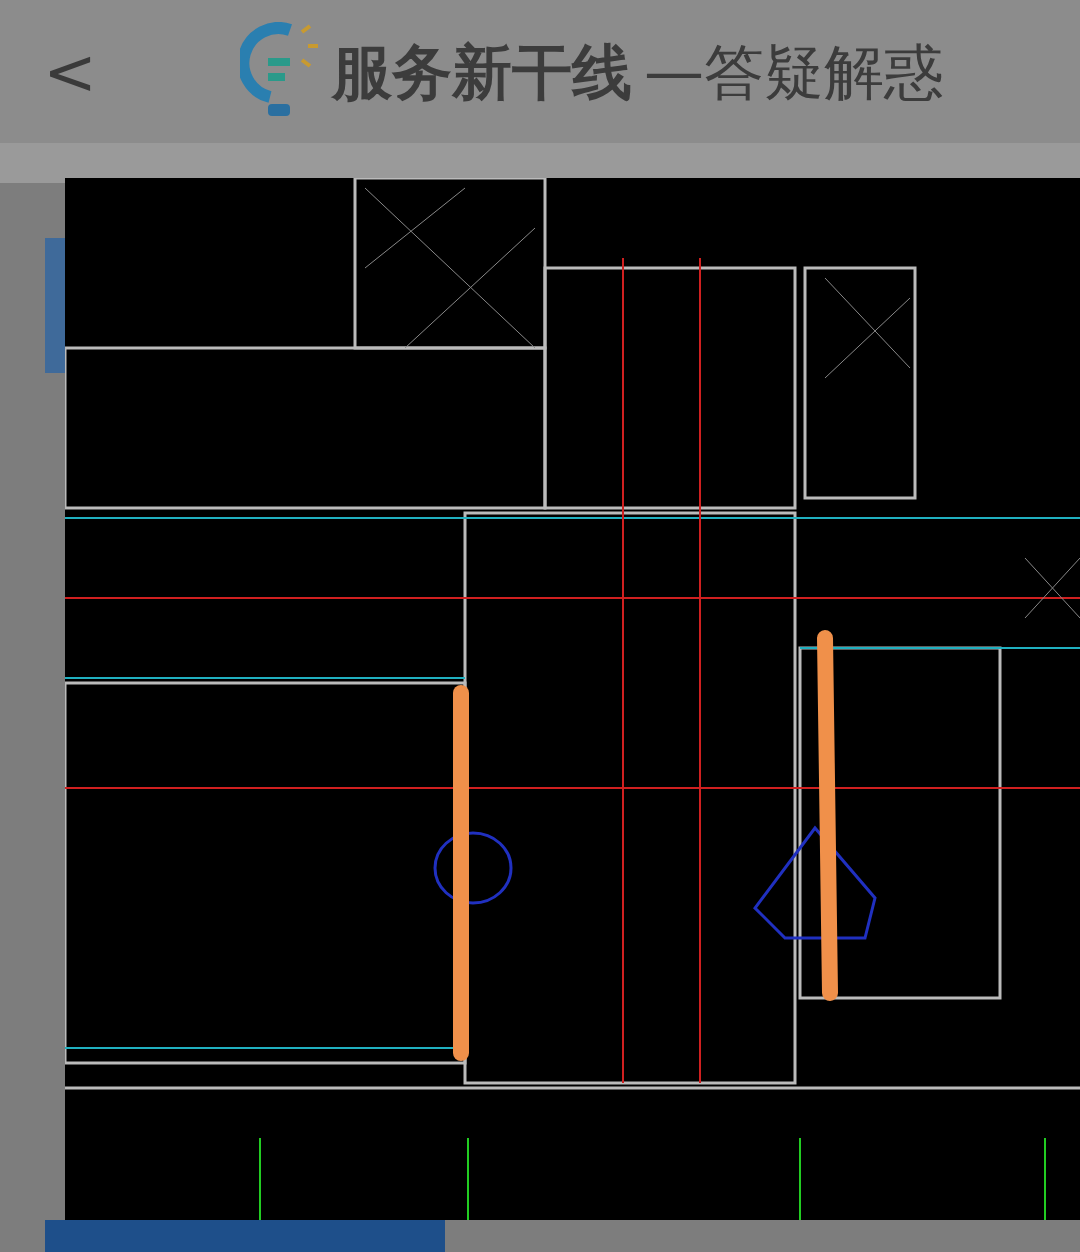 The height and width of the screenshot is (1252, 1080). What do you see at coordinates (794, 72) in the screenshot?
I see `page-subtitle: —答疑解惑` at bounding box center [794, 72].